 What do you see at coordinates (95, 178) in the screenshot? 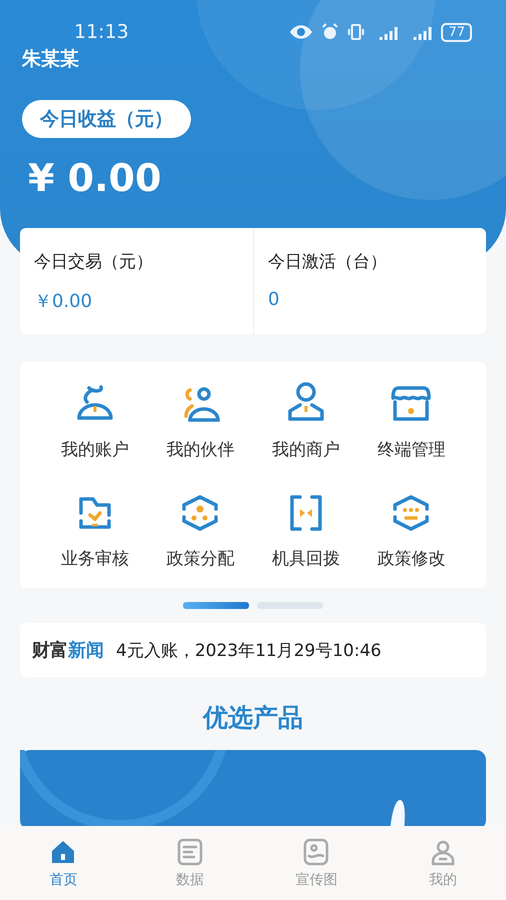
I see `earnings-amount: ¥ 0.00` at bounding box center [95, 178].